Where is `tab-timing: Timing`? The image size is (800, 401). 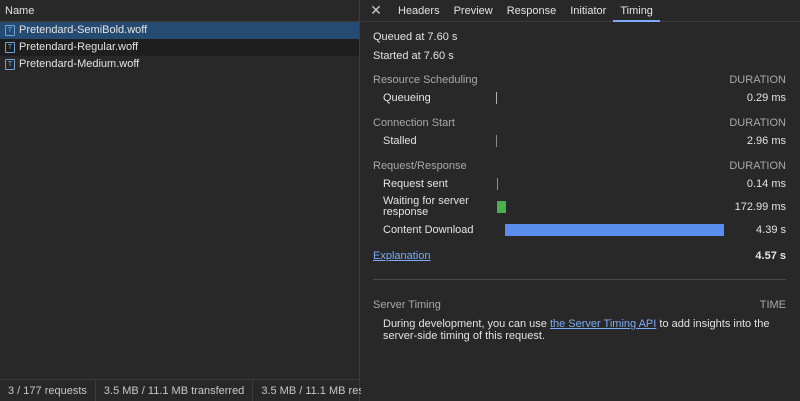
tab-timing: Timing is located at coordinates (636, 11).